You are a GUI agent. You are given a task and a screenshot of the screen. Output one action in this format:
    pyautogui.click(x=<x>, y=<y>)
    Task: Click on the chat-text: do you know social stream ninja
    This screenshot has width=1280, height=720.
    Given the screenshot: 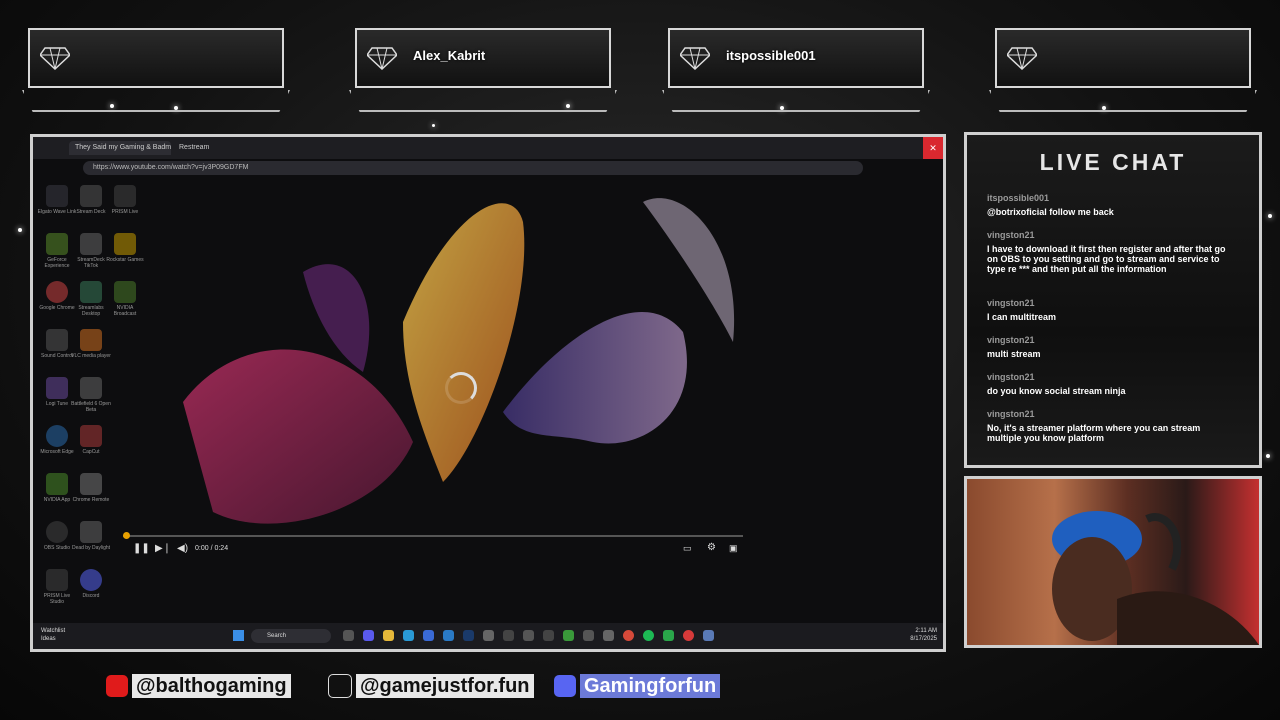 What is the action you would take?
    pyautogui.click(x=1056, y=391)
    